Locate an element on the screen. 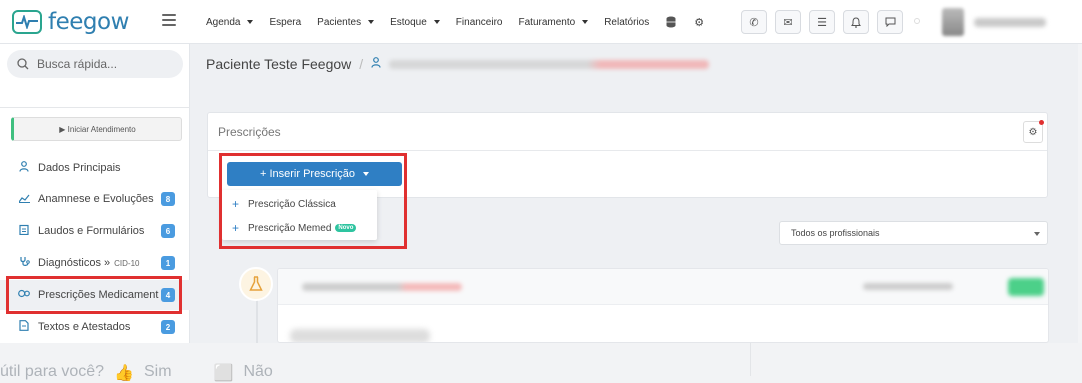  thumbs-down-icon: ⬜ is located at coordinates (224, 373).